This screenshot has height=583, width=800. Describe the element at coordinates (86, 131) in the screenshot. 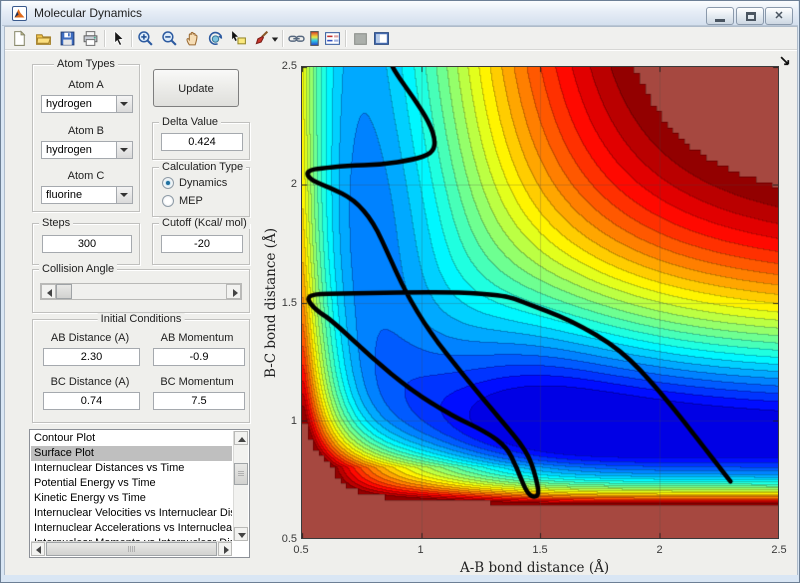

I see `atom-b-label: Atom B` at that location.